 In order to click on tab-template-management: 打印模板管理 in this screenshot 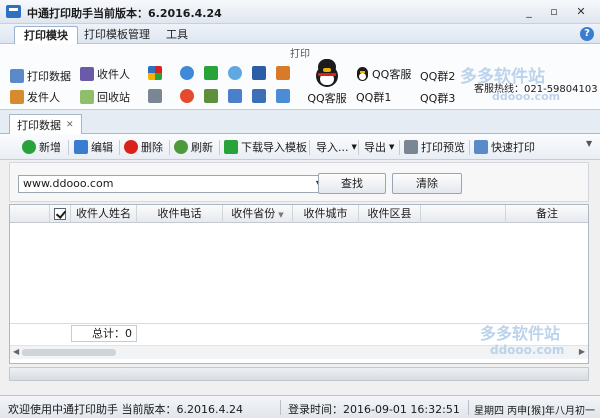, I will do `click(117, 35)`.